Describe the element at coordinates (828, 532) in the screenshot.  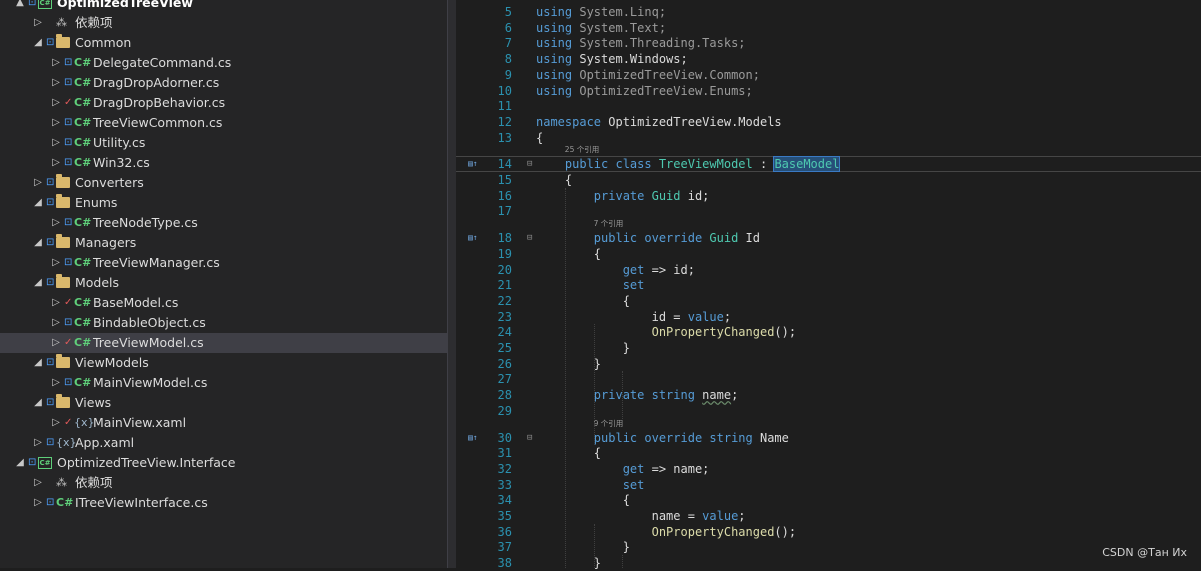
I see `code-line: 36 OnPropertyChanged();` at that location.